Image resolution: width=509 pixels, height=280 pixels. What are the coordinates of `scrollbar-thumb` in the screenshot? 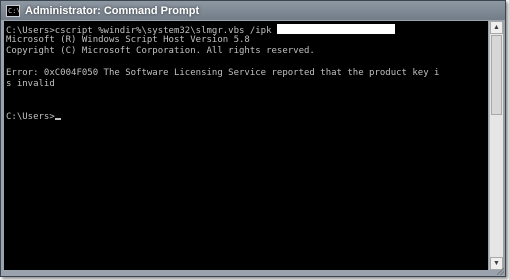 It's located at (496, 75).